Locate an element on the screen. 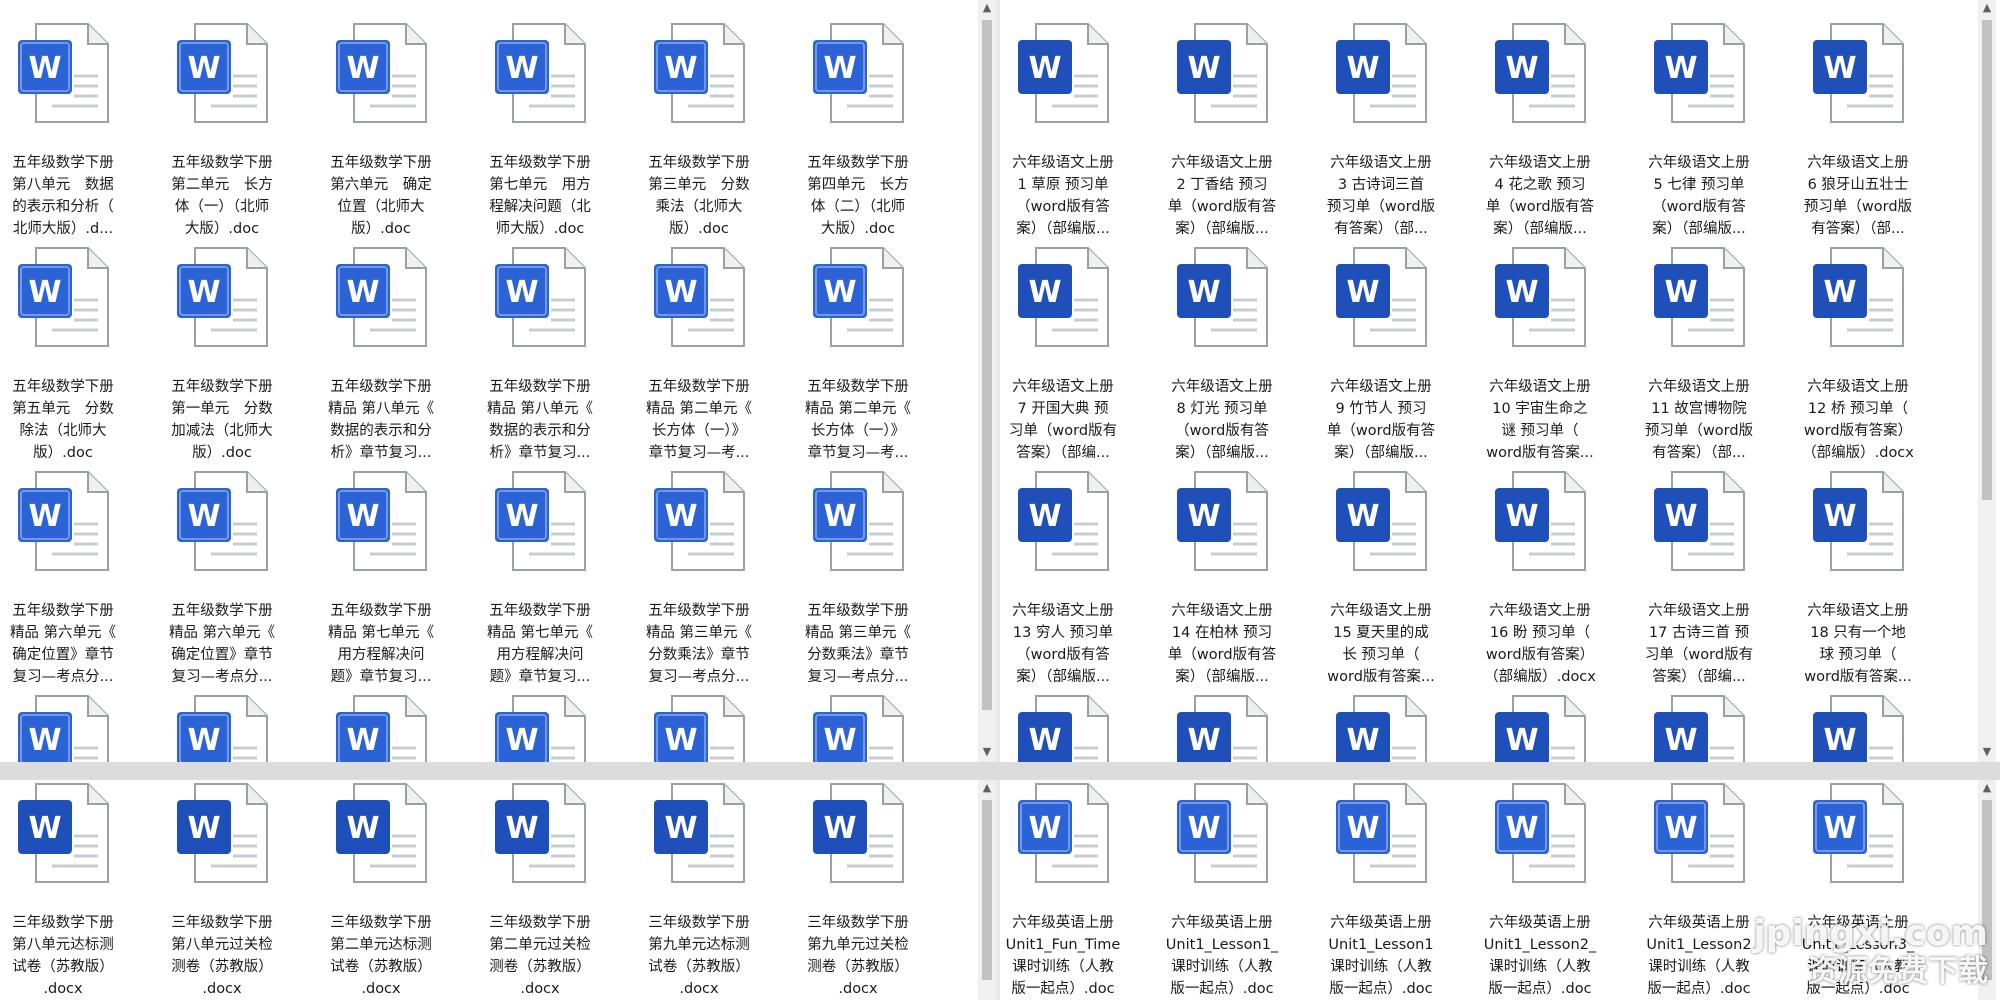  file-item: W 五年级数学下册 第五单元 分数 除法（北师大 版）.doc is located at coordinates (69, 353).